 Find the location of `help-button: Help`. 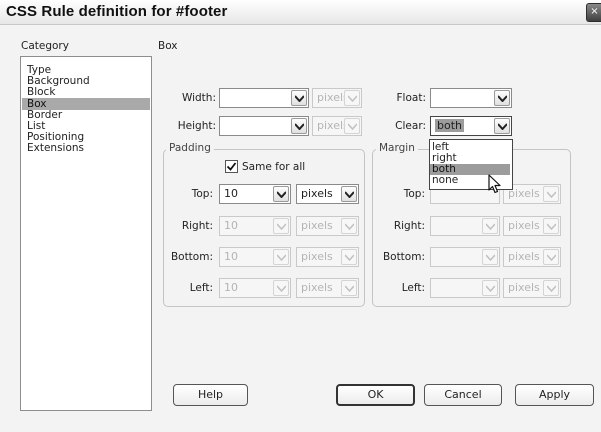

help-button: Help is located at coordinates (210, 395).